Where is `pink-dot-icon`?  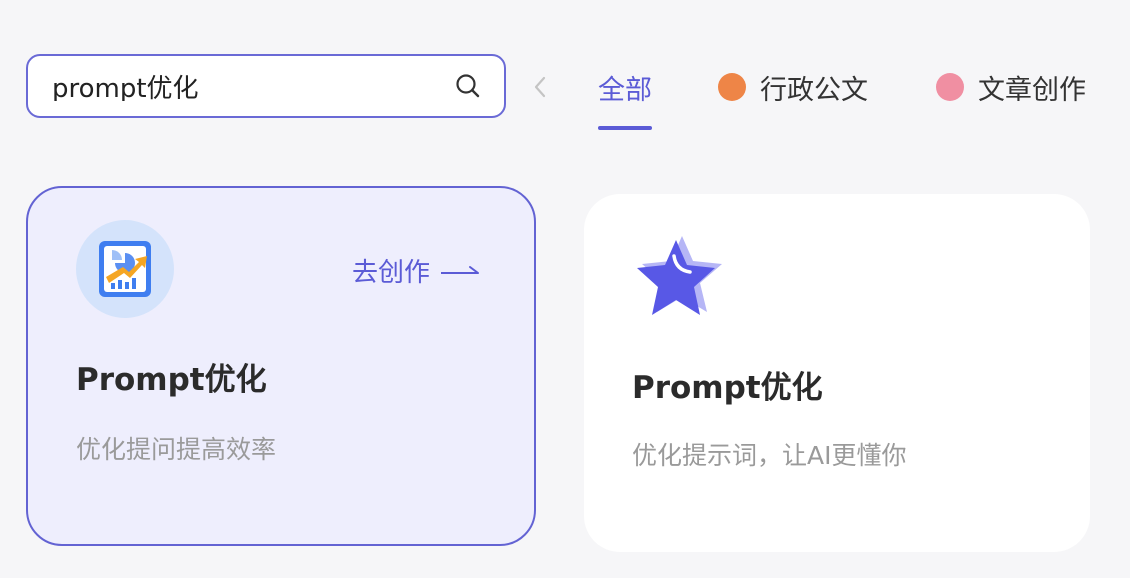 pink-dot-icon is located at coordinates (950, 87).